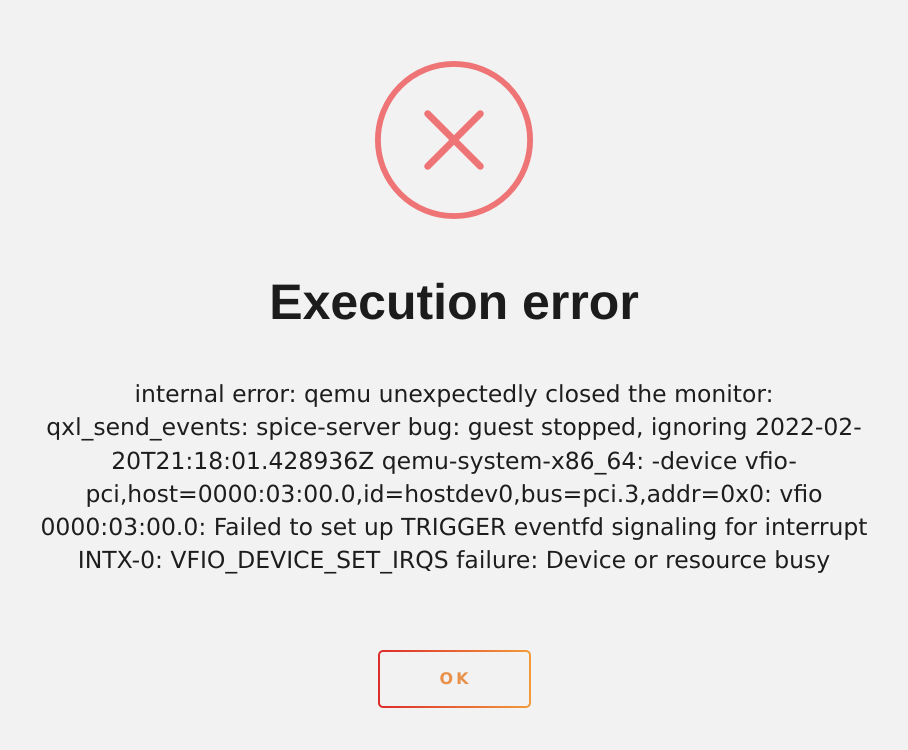 The image size is (908, 750). Describe the element at coordinates (454, 302) in the screenshot. I see `dialog-title: Execution error` at that location.